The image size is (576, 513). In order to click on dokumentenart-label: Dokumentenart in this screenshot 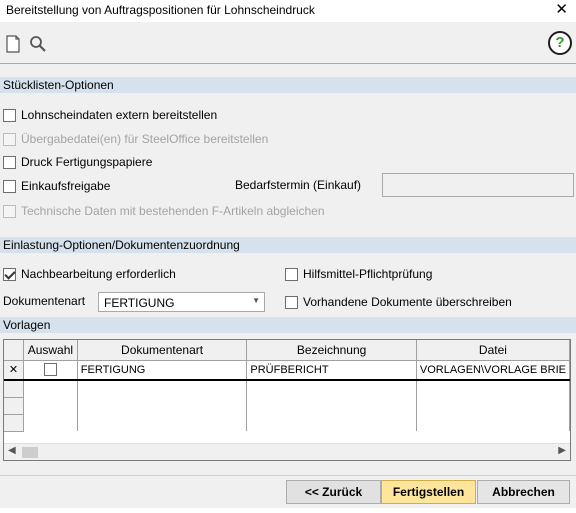, I will do `click(44, 301)`.